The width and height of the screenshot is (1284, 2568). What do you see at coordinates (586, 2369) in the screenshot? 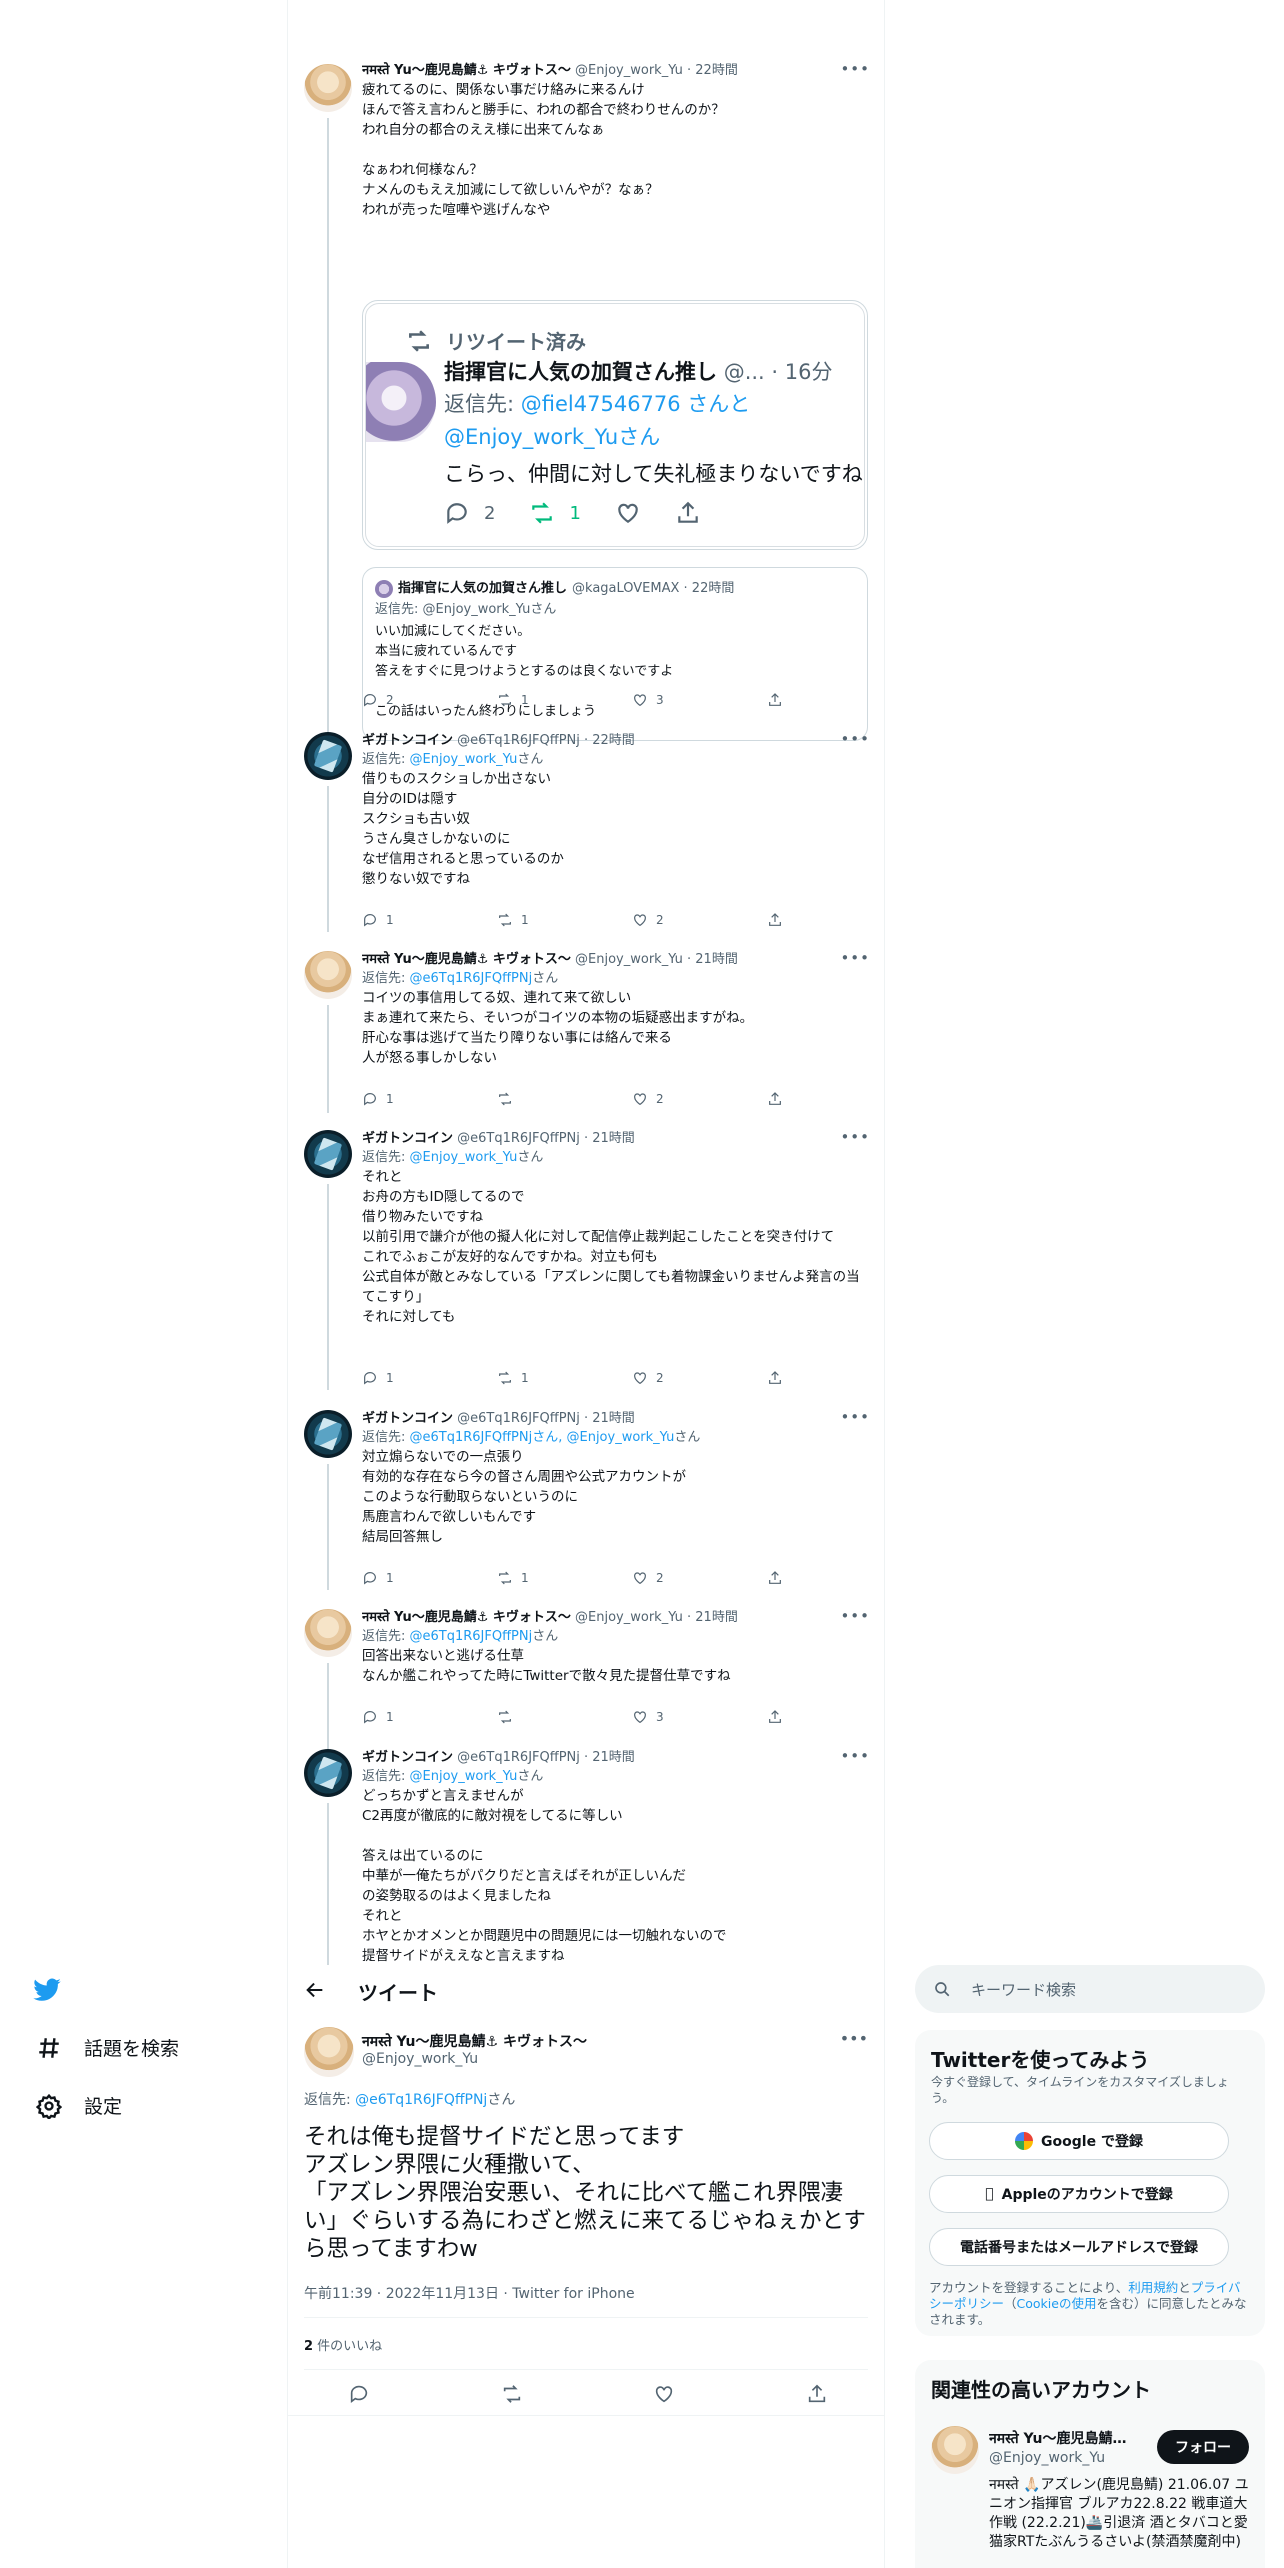
I see `divider` at bounding box center [586, 2369].